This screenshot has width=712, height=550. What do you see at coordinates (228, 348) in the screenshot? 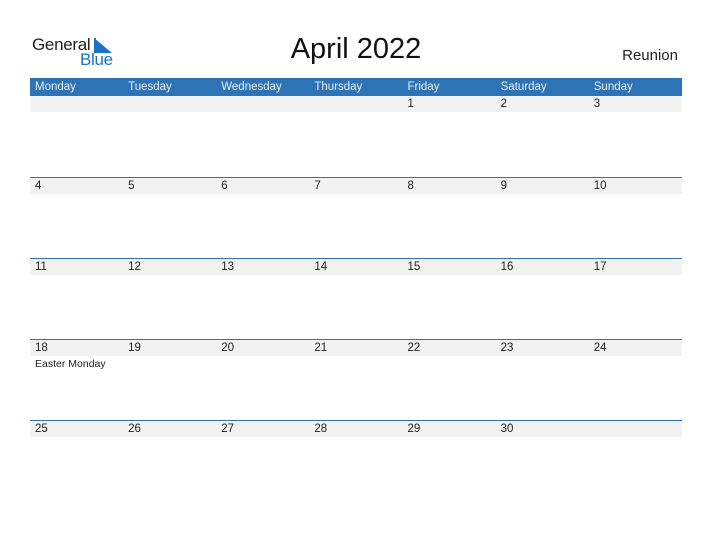
I see `day-number: 20` at bounding box center [228, 348].